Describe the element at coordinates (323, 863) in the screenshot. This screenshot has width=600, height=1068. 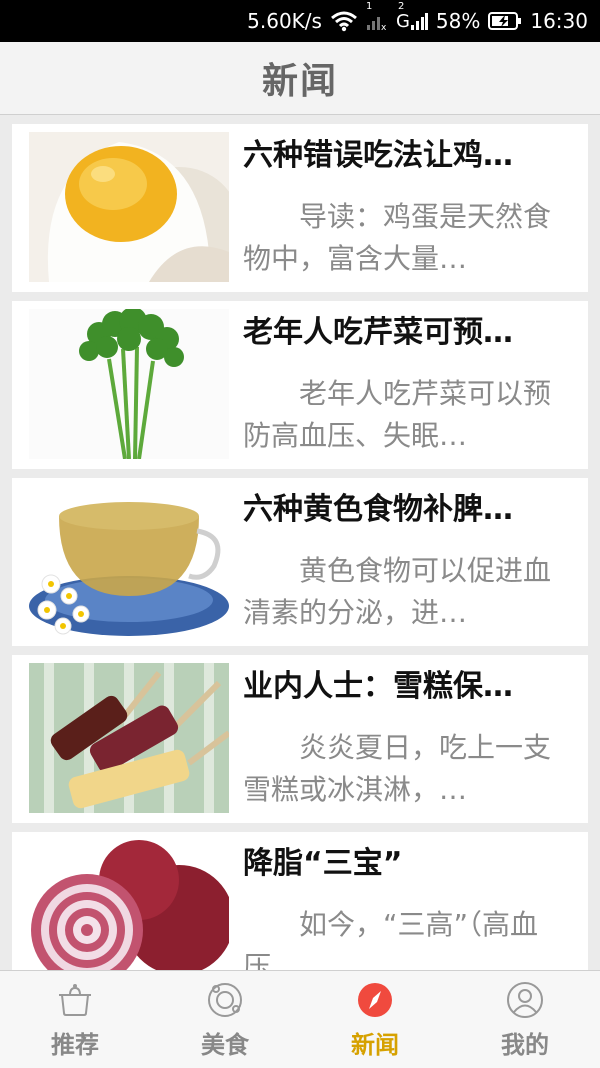
I see `news-title: 降脂“三宝”` at that location.